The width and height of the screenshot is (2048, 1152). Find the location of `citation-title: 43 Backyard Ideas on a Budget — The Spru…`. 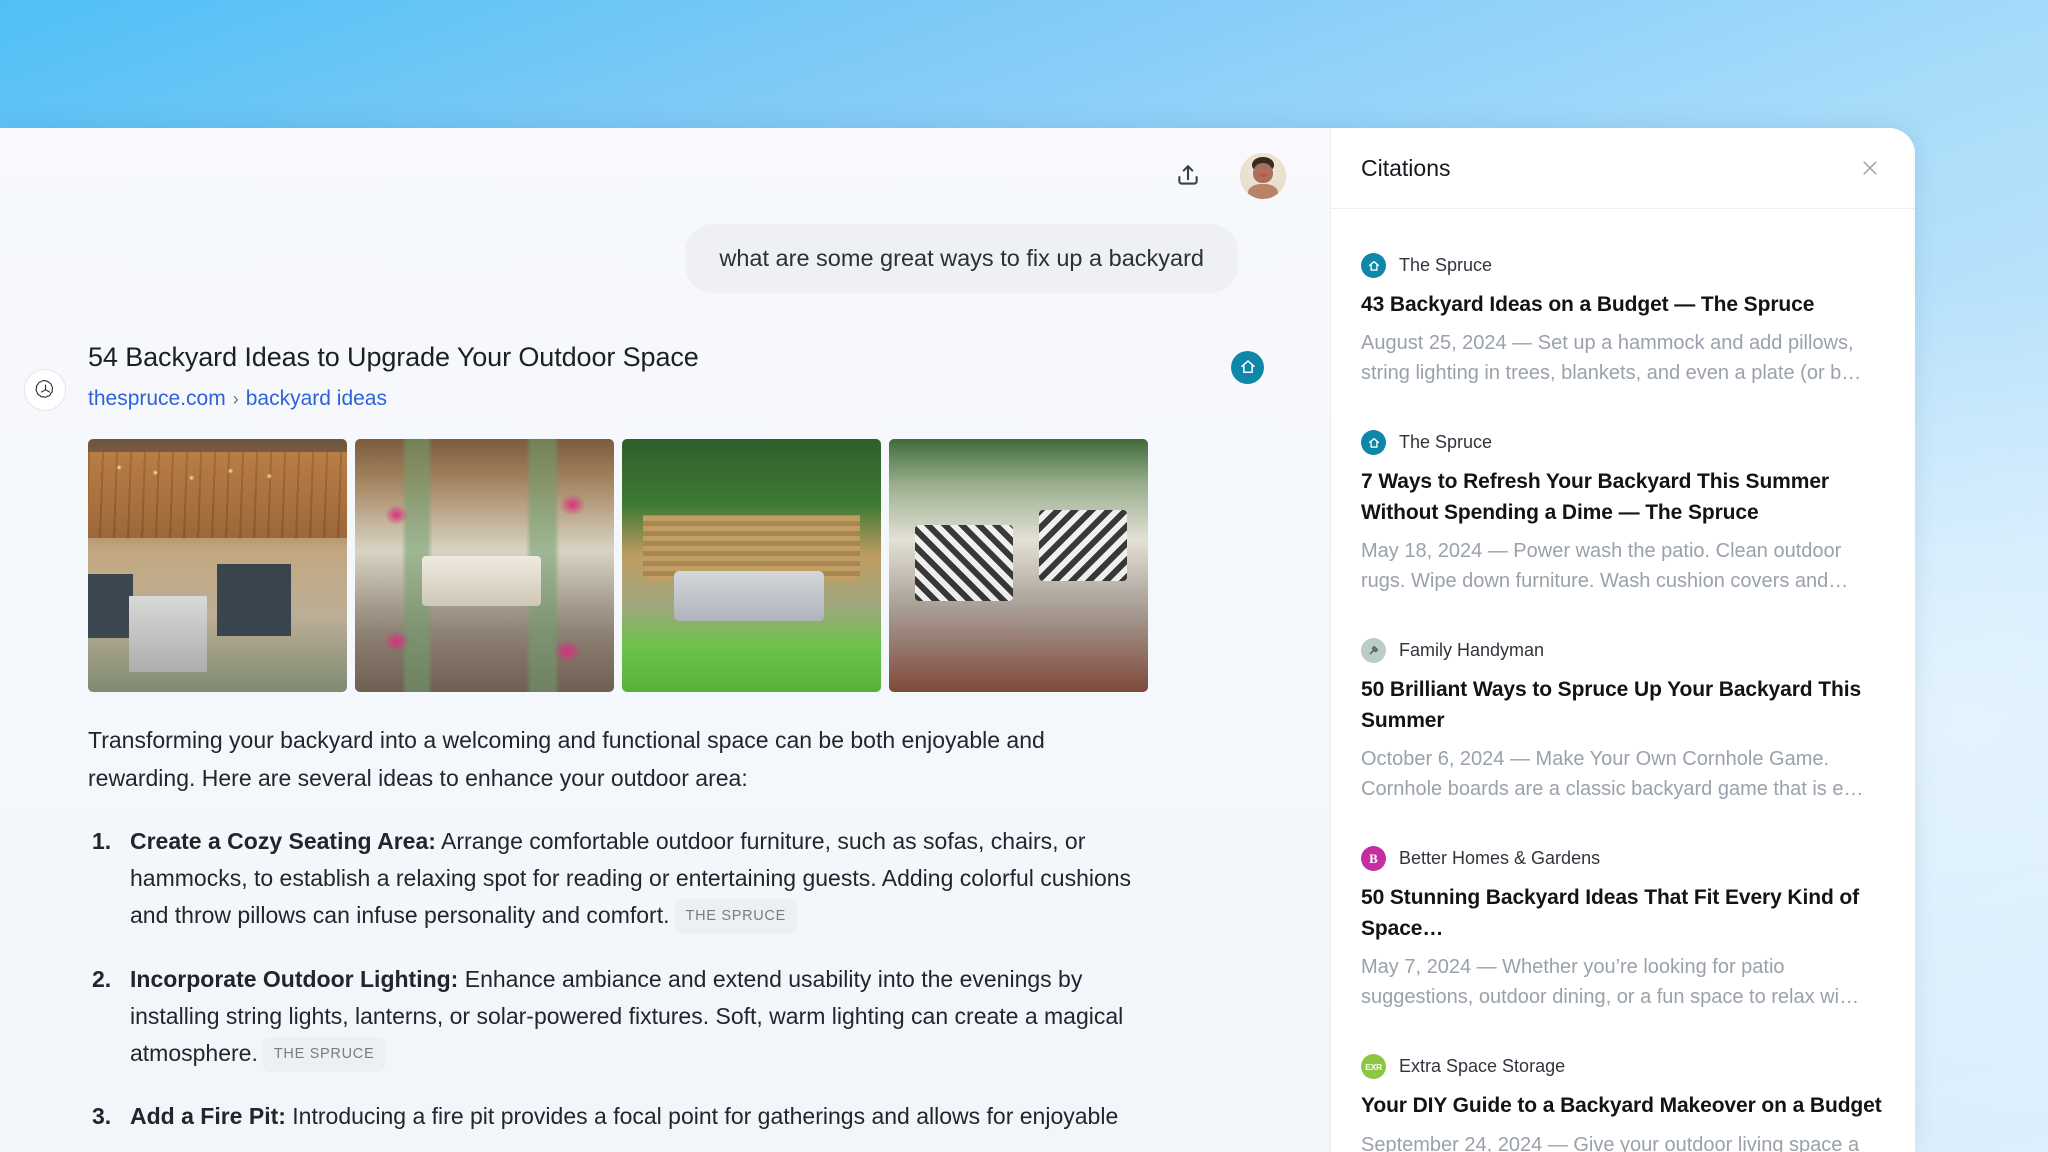

citation-title: 43 Backyard Ideas on a Budget — The Spru… is located at coordinates (1623, 305).